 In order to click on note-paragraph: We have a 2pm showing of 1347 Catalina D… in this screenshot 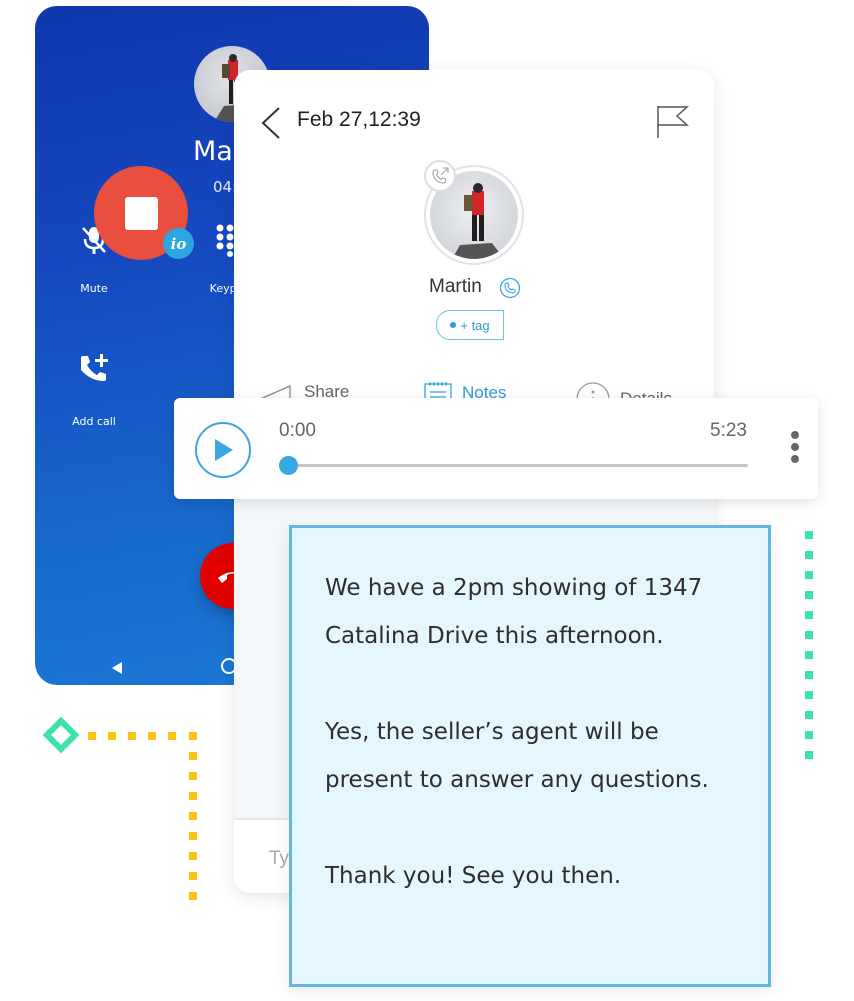, I will do `click(514, 612)`.